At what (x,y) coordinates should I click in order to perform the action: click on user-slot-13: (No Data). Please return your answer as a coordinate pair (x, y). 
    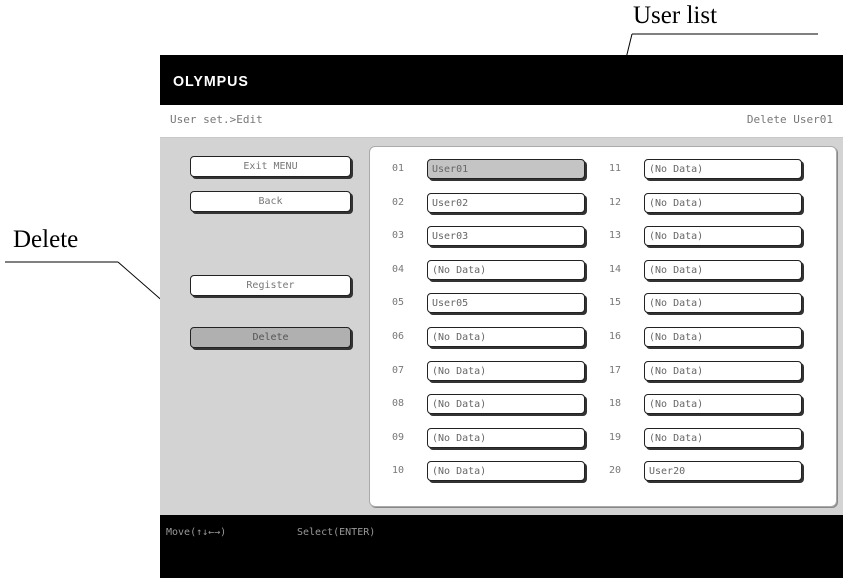
    Looking at the image, I should click on (723, 236).